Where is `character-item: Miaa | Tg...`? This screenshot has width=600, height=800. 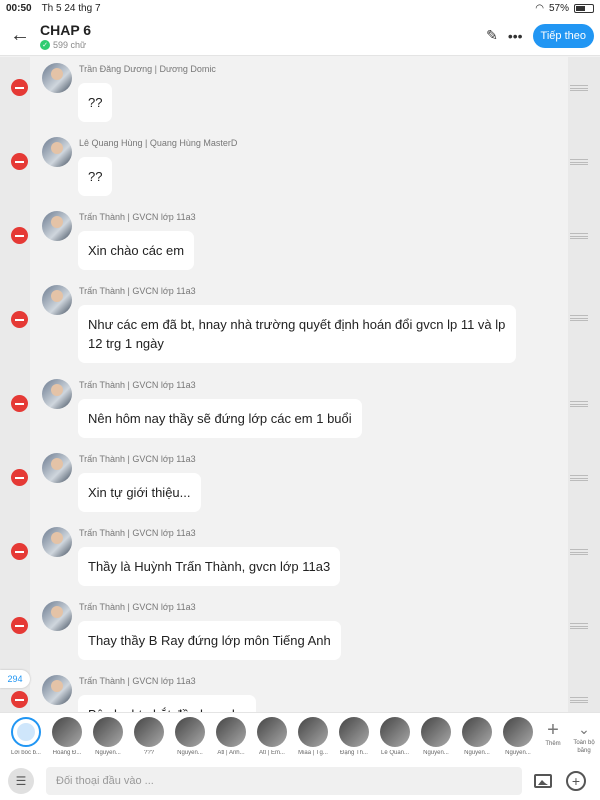 character-item: Miaa | Tg... is located at coordinates (313, 736).